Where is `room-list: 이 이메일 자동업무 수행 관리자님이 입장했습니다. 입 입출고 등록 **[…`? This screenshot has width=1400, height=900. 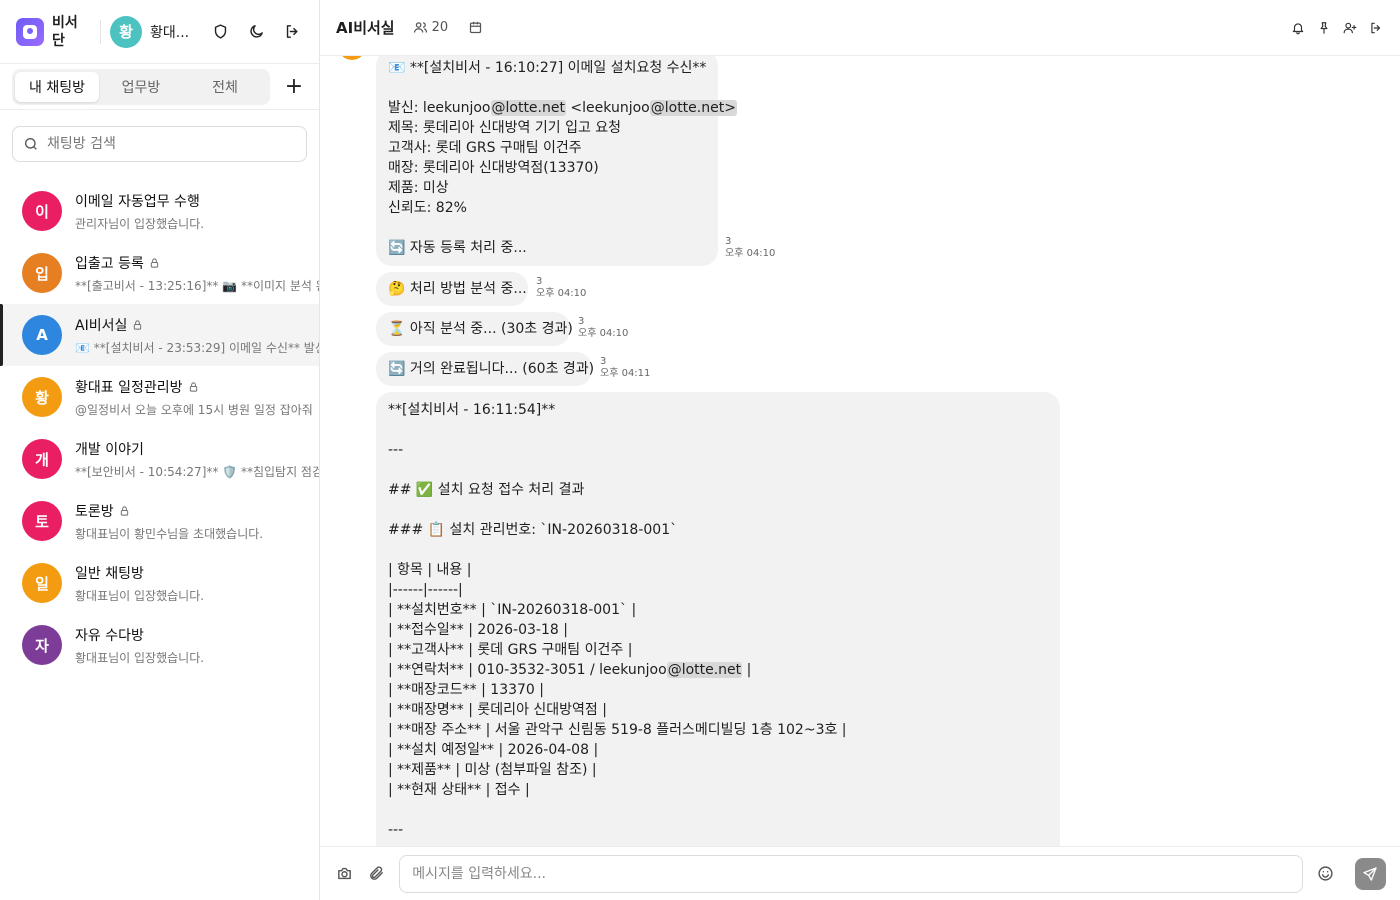 room-list: 이 이메일 자동업무 수행 관리자님이 입장했습니다. 입 입출고 등록 **[… is located at coordinates (159, 428).